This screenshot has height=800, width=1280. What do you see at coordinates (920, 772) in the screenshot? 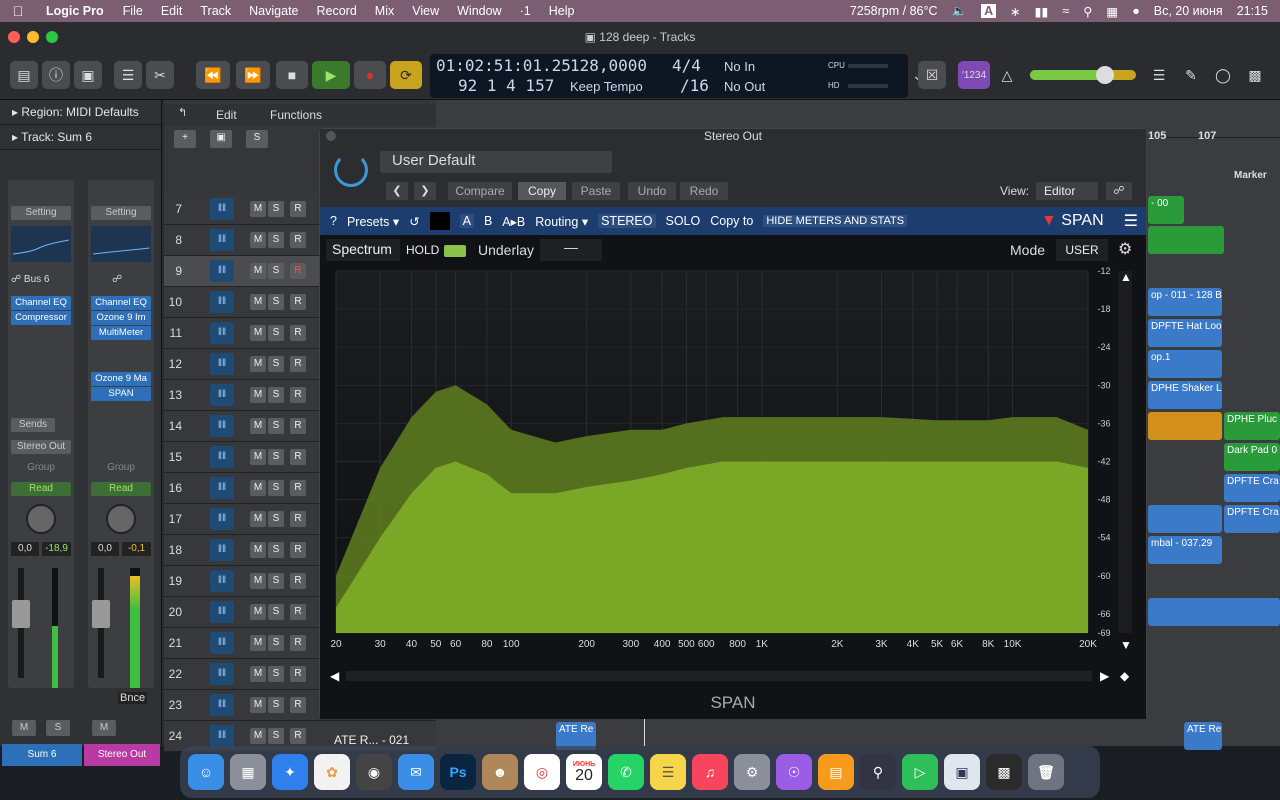
I see `facetime-icon: ▷` at bounding box center [920, 772].